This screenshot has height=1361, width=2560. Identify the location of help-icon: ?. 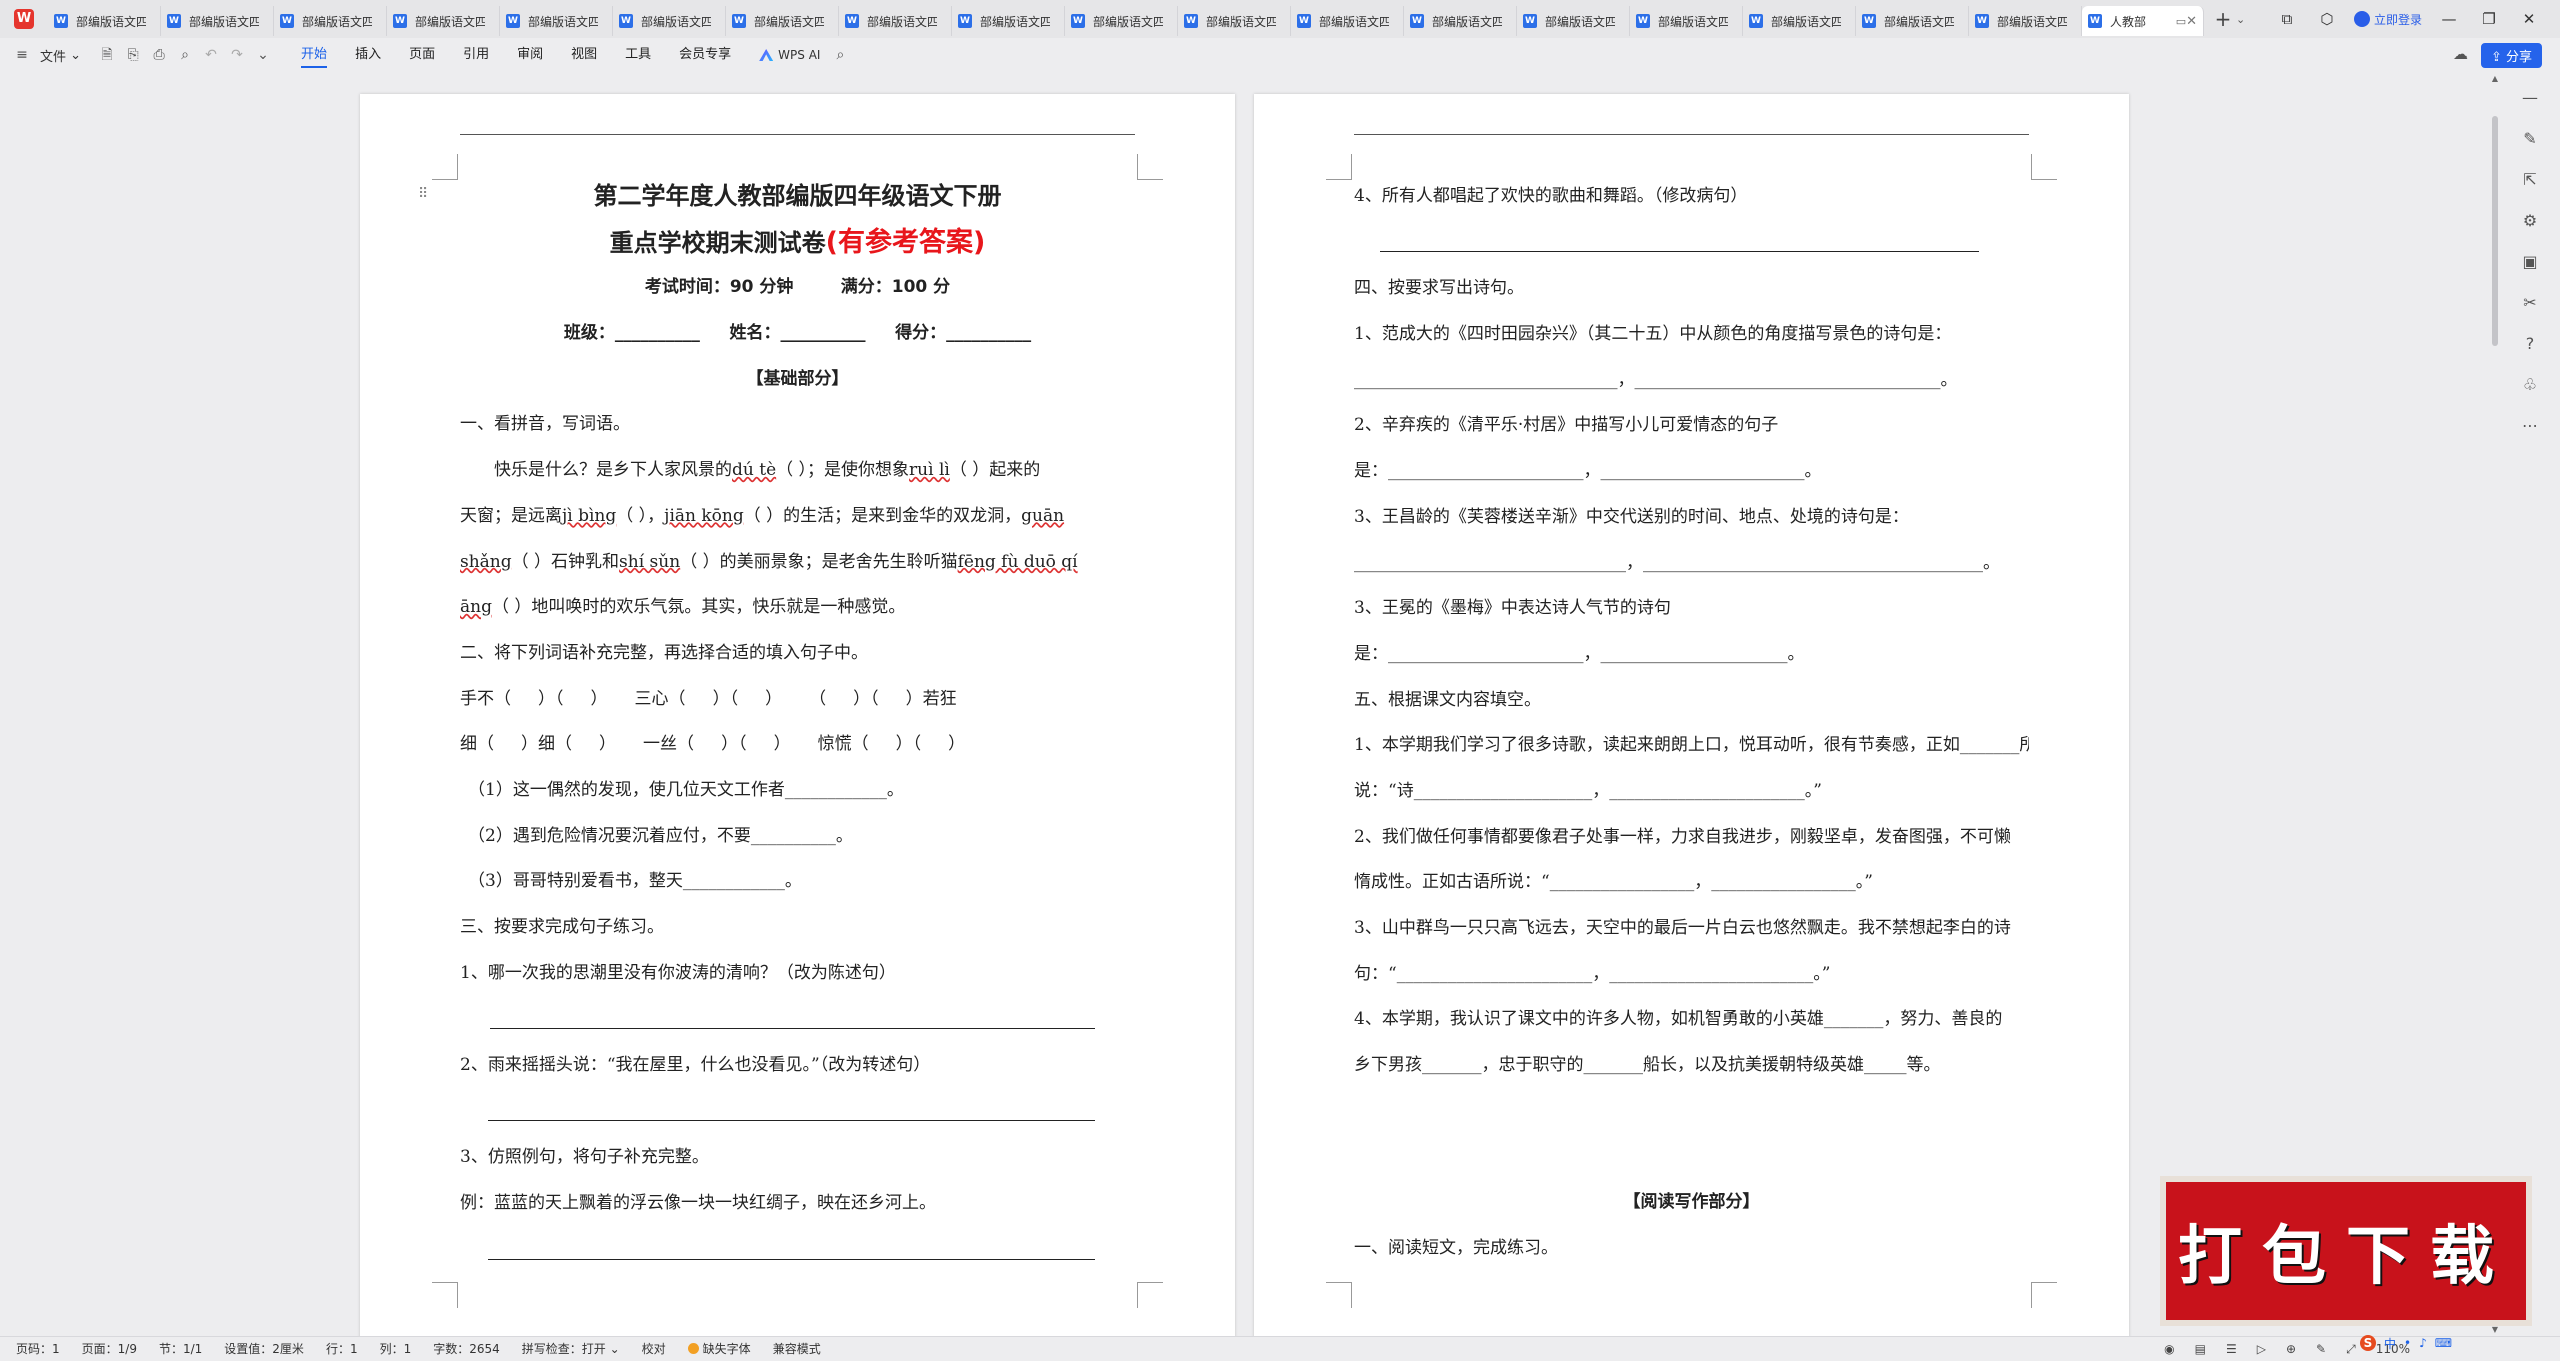
(2530, 343).